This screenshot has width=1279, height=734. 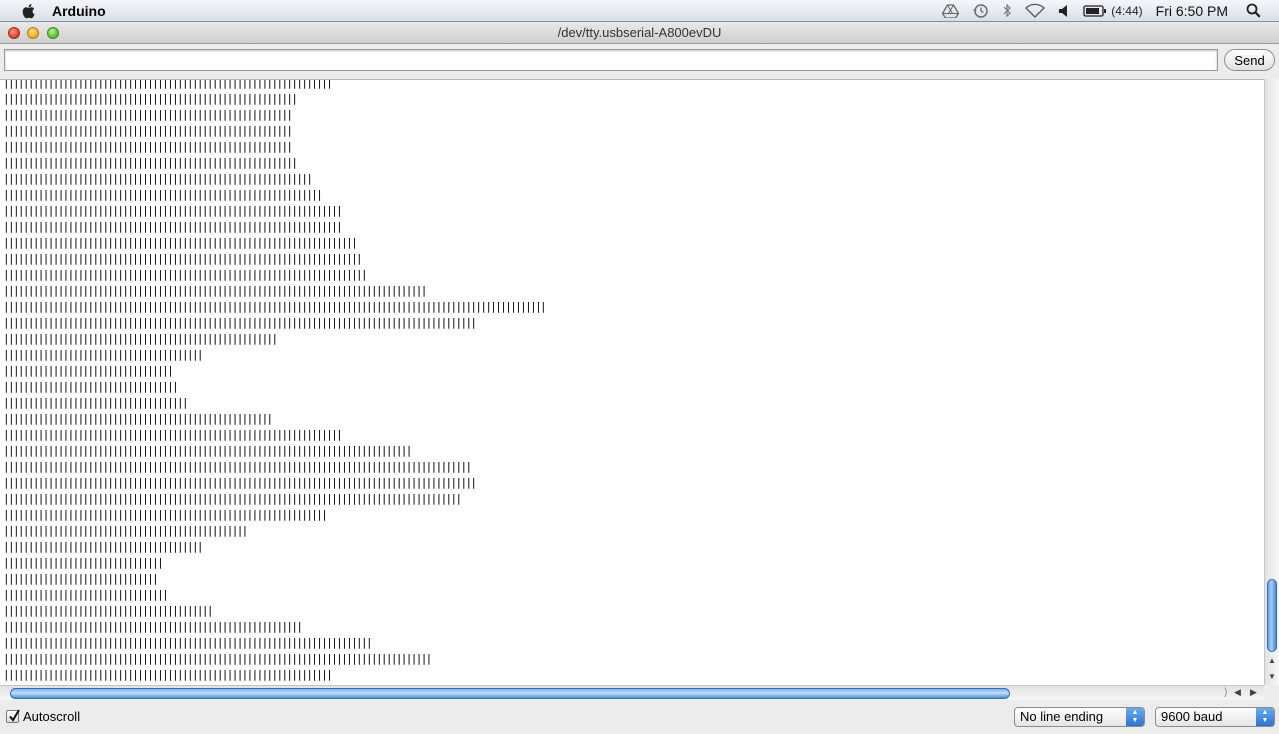 What do you see at coordinates (1064, 11) in the screenshot?
I see `volume-icon` at bounding box center [1064, 11].